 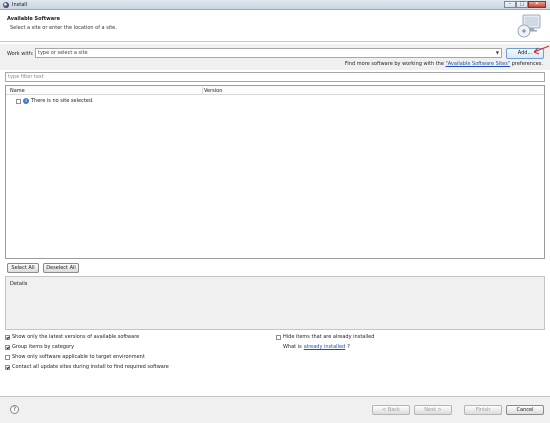 What do you see at coordinates (433, 410) in the screenshot?
I see `next-button: Next >` at bounding box center [433, 410].